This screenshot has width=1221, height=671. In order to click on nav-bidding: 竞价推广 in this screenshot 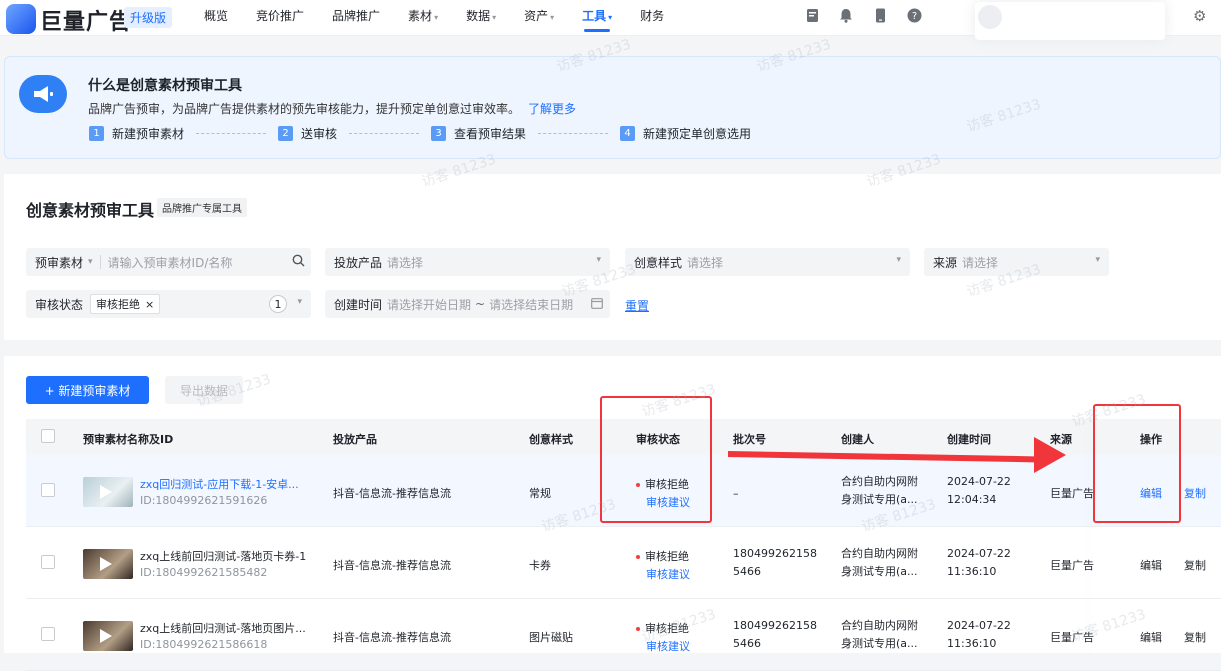, I will do `click(280, 15)`.